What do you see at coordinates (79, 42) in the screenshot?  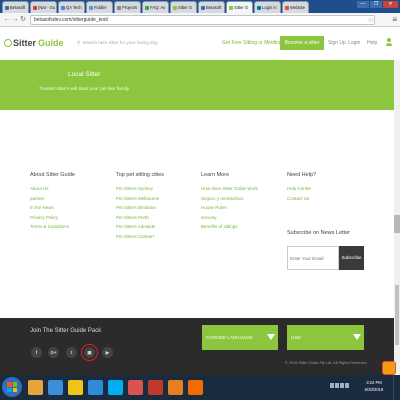 I see `search-icon: ⚲` at bounding box center [79, 42].